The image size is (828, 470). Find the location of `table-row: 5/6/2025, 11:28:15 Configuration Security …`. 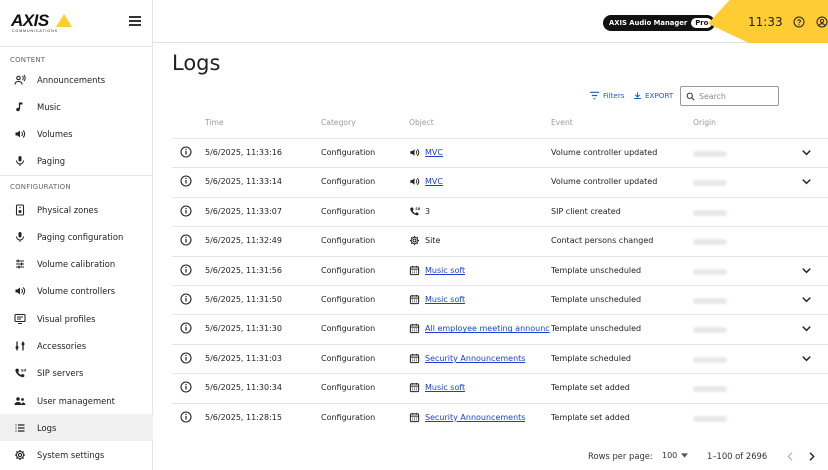

table-row: 5/6/2025, 11:28:15 Configuration Security … is located at coordinates (500, 417).